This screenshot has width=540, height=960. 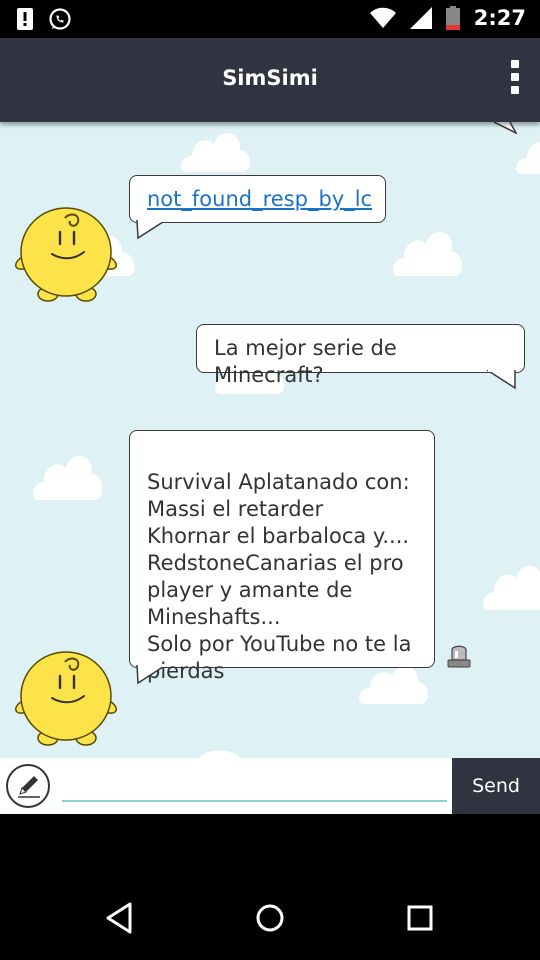 What do you see at coordinates (496, 786) in the screenshot?
I see `send-button: Send` at bounding box center [496, 786].